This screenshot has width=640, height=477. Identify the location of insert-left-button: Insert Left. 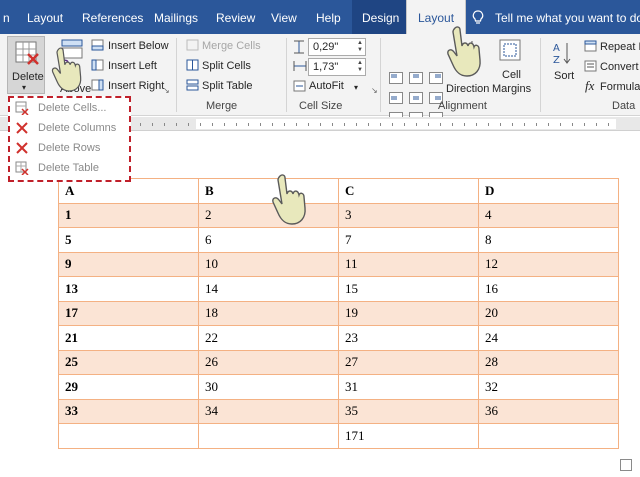
(132, 66).